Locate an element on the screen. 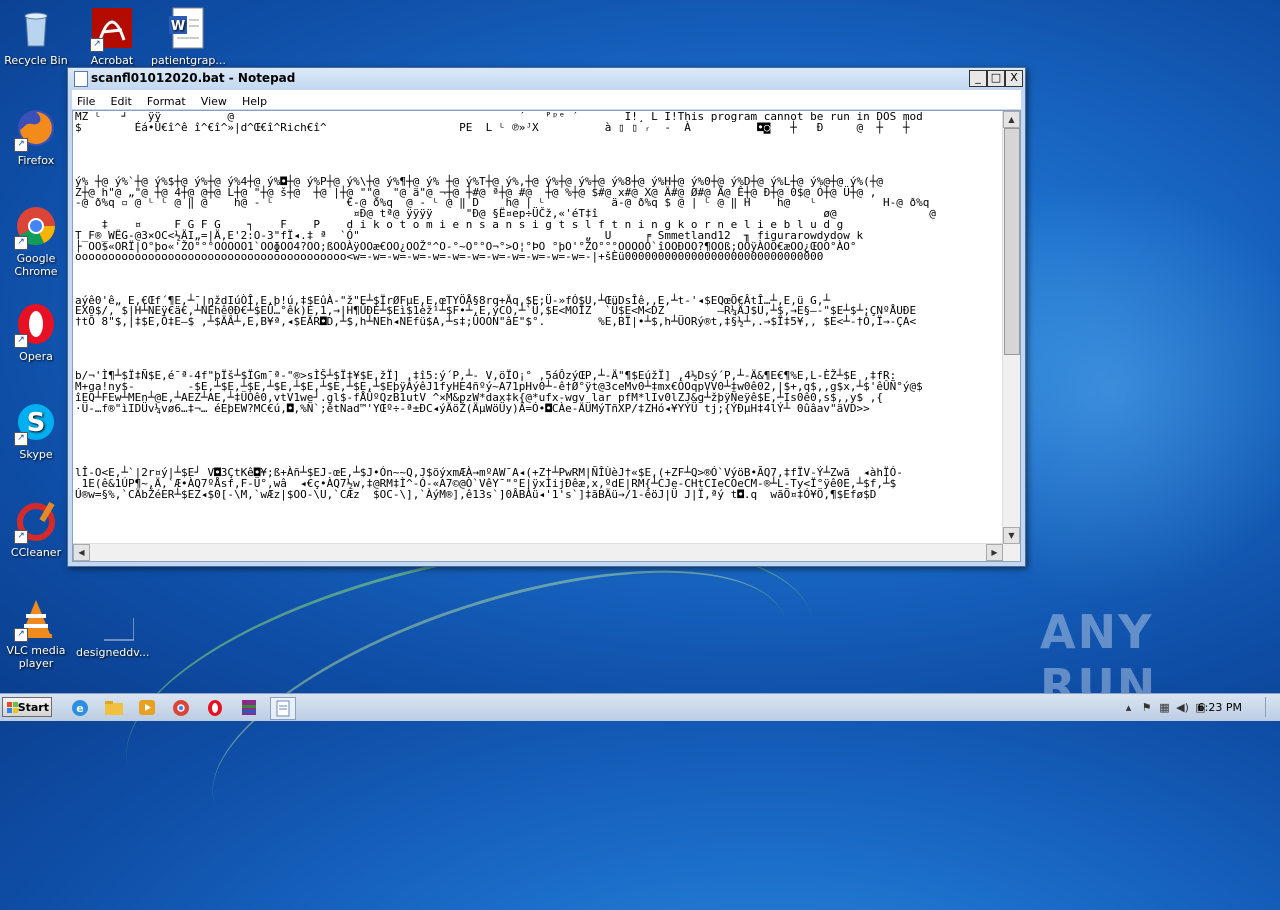 The height and width of the screenshot is (910, 1280). skype-icon: S ↗ is located at coordinates (36, 423).